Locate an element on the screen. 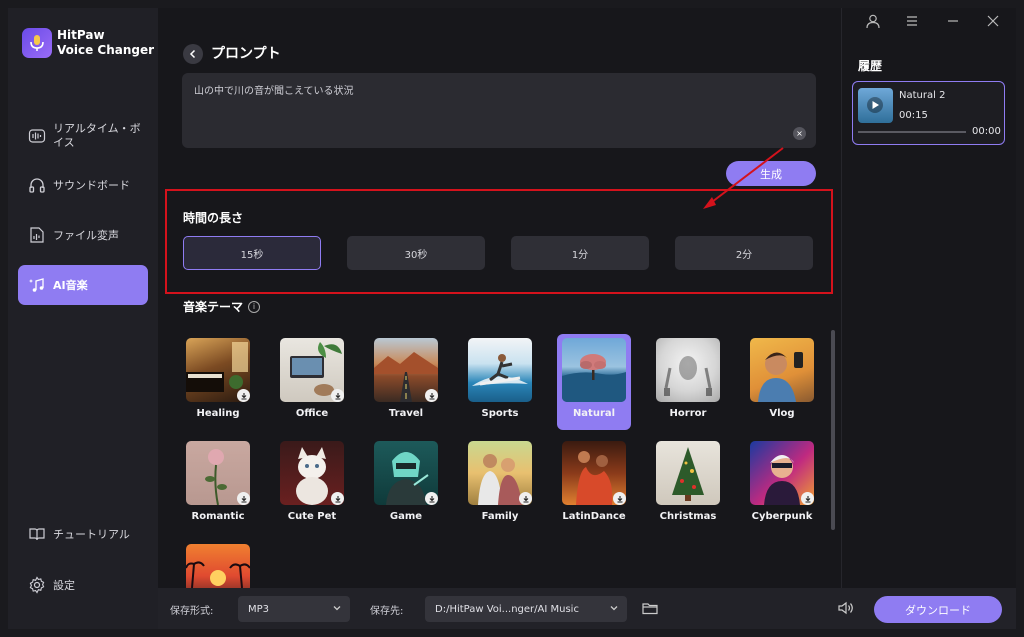 The width and height of the screenshot is (1024, 637). theme-label-vlog: Vlog is located at coordinates (782, 413).